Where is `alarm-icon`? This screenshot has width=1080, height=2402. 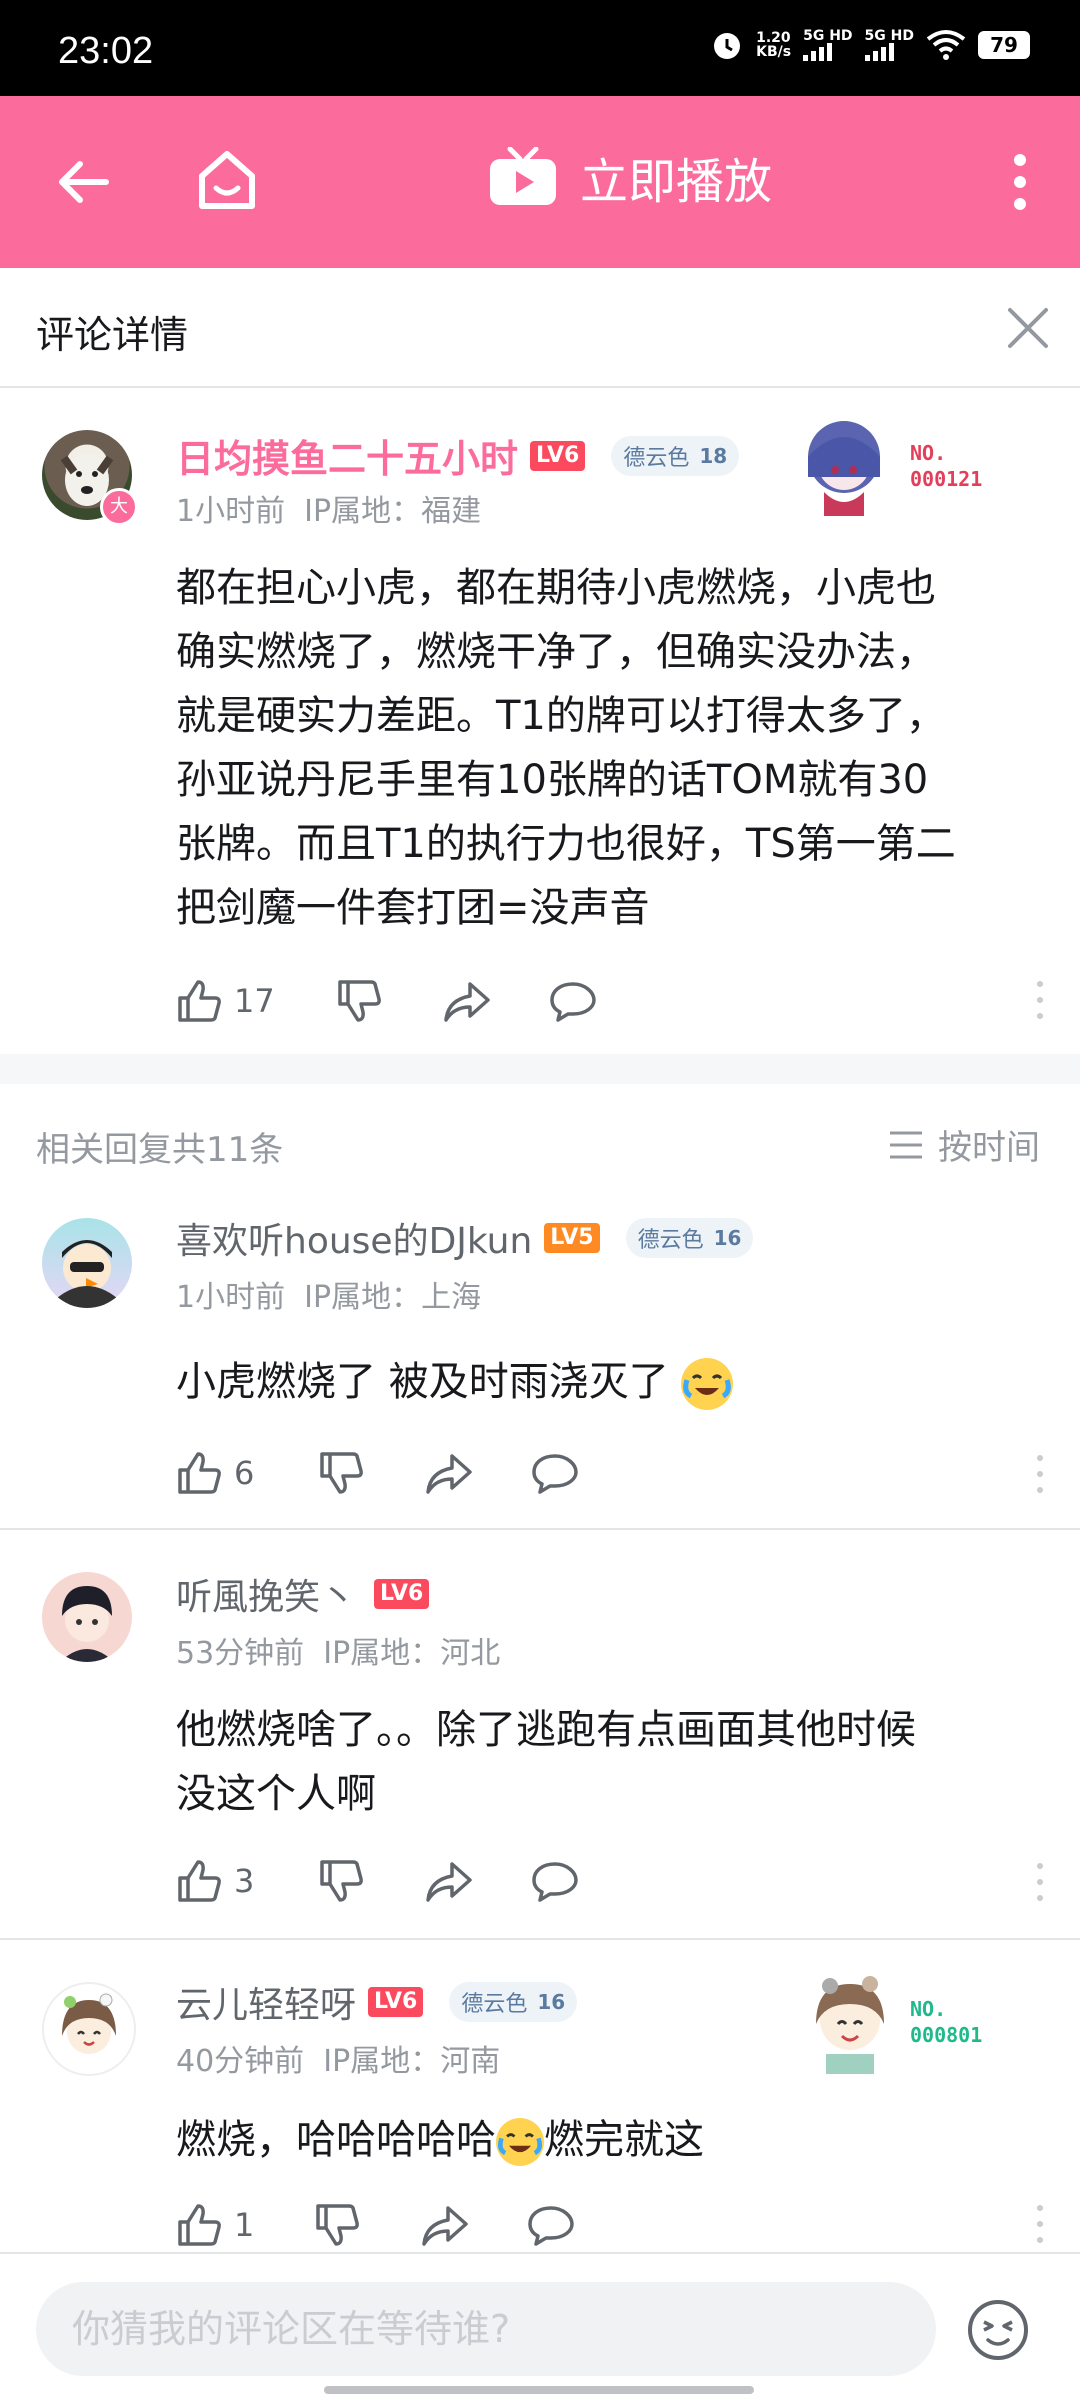
alarm-icon is located at coordinates (727, 46).